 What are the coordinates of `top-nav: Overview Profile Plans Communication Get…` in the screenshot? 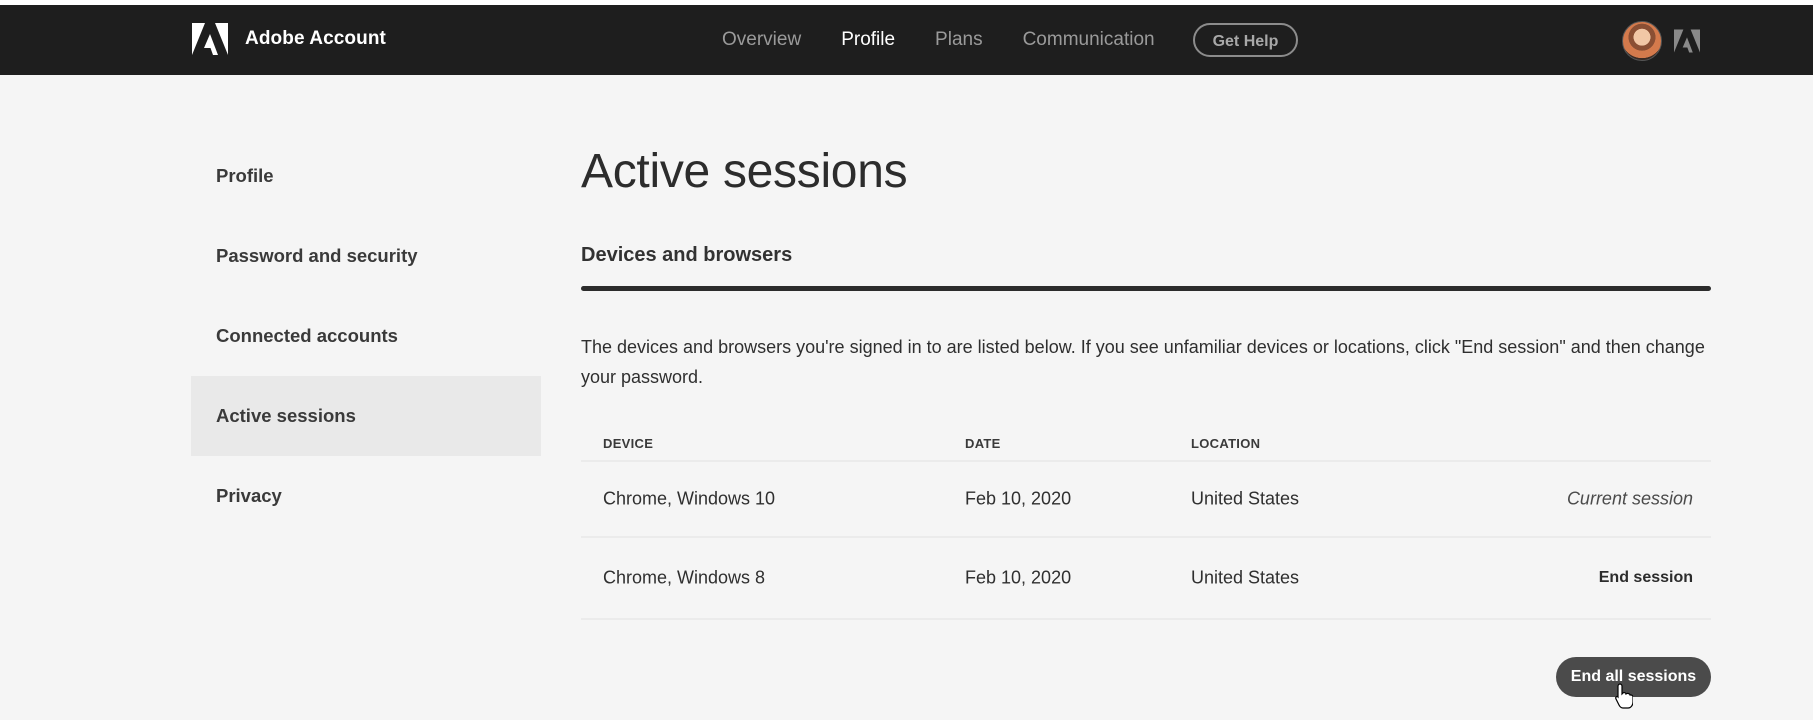 It's located at (1010, 40).